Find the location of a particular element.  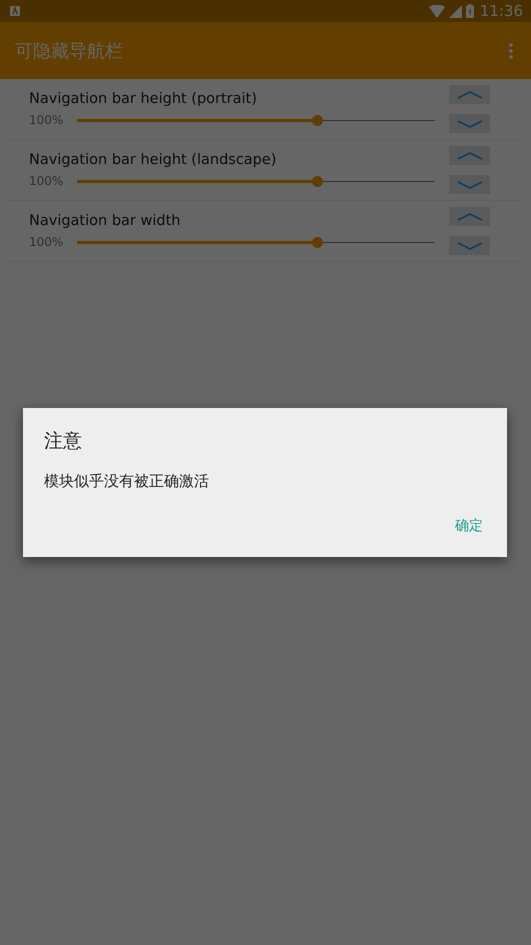

signal-icon is located at coordinates (455, 11).